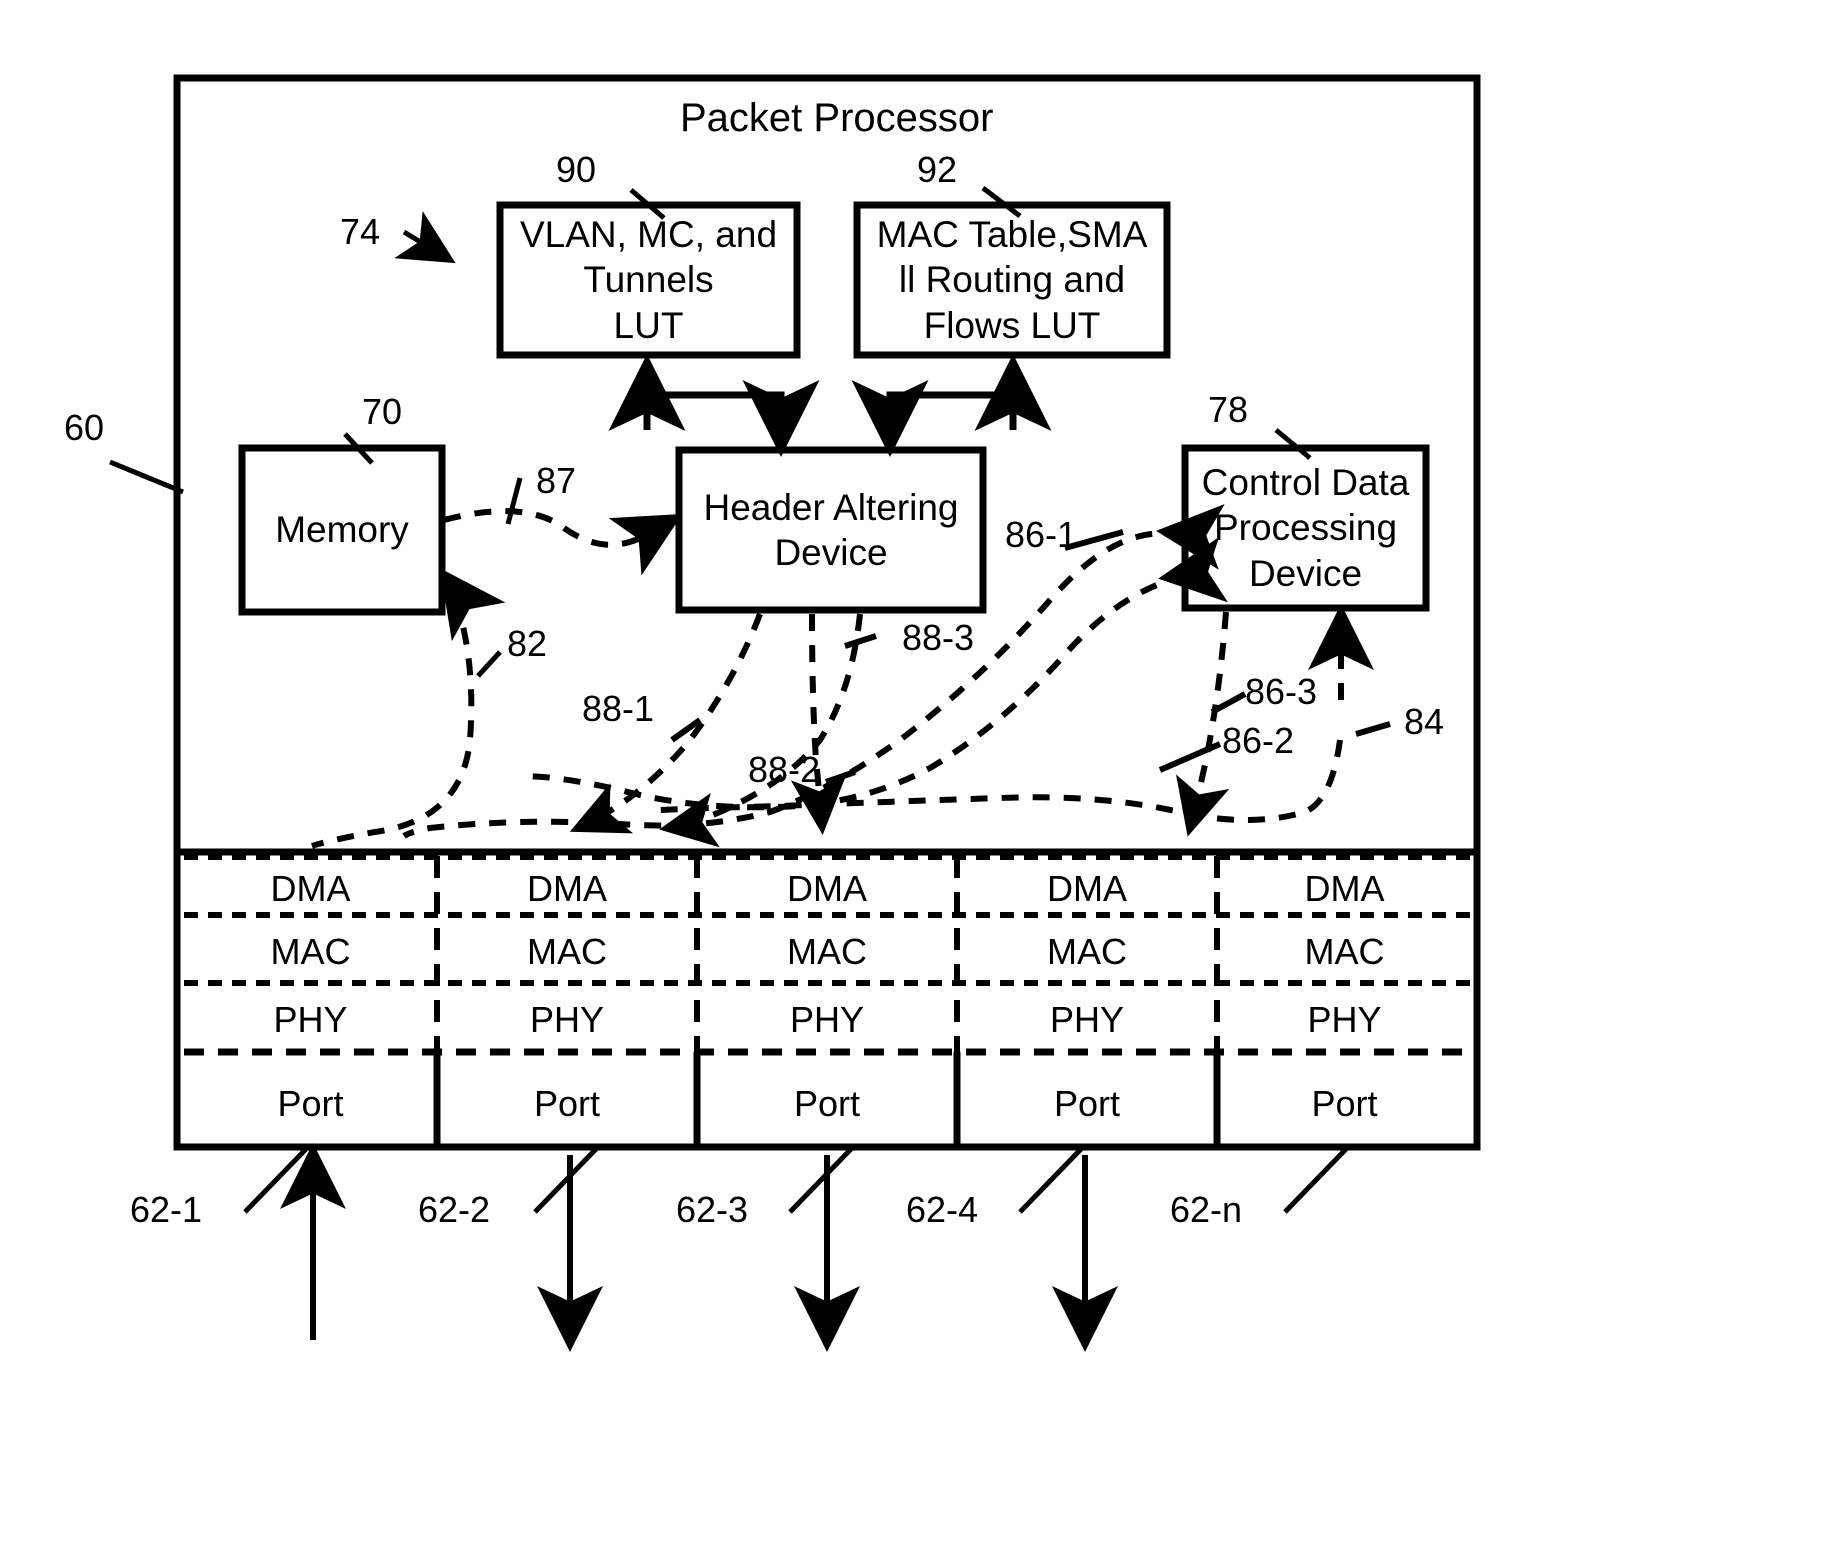 This screenshot has width=1824, height=1543. I want to click on memory-line-1: Memory, so click(342, 530).